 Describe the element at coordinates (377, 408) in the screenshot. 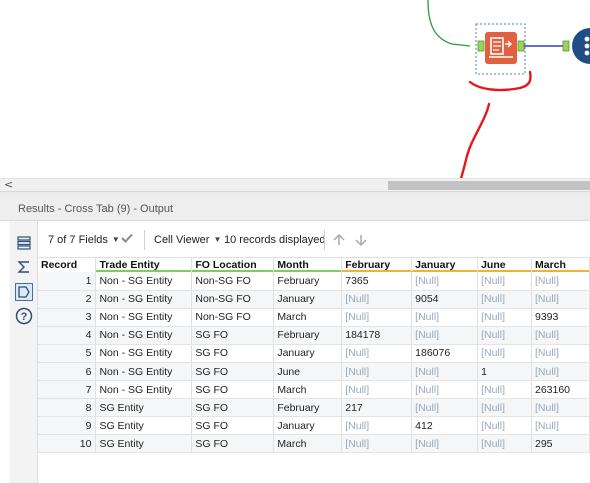

I see `table-cell: 217` at that location.